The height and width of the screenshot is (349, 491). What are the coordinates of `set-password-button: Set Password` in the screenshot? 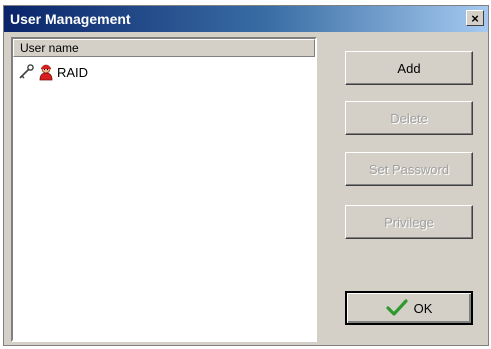 It's located at (409, 169).